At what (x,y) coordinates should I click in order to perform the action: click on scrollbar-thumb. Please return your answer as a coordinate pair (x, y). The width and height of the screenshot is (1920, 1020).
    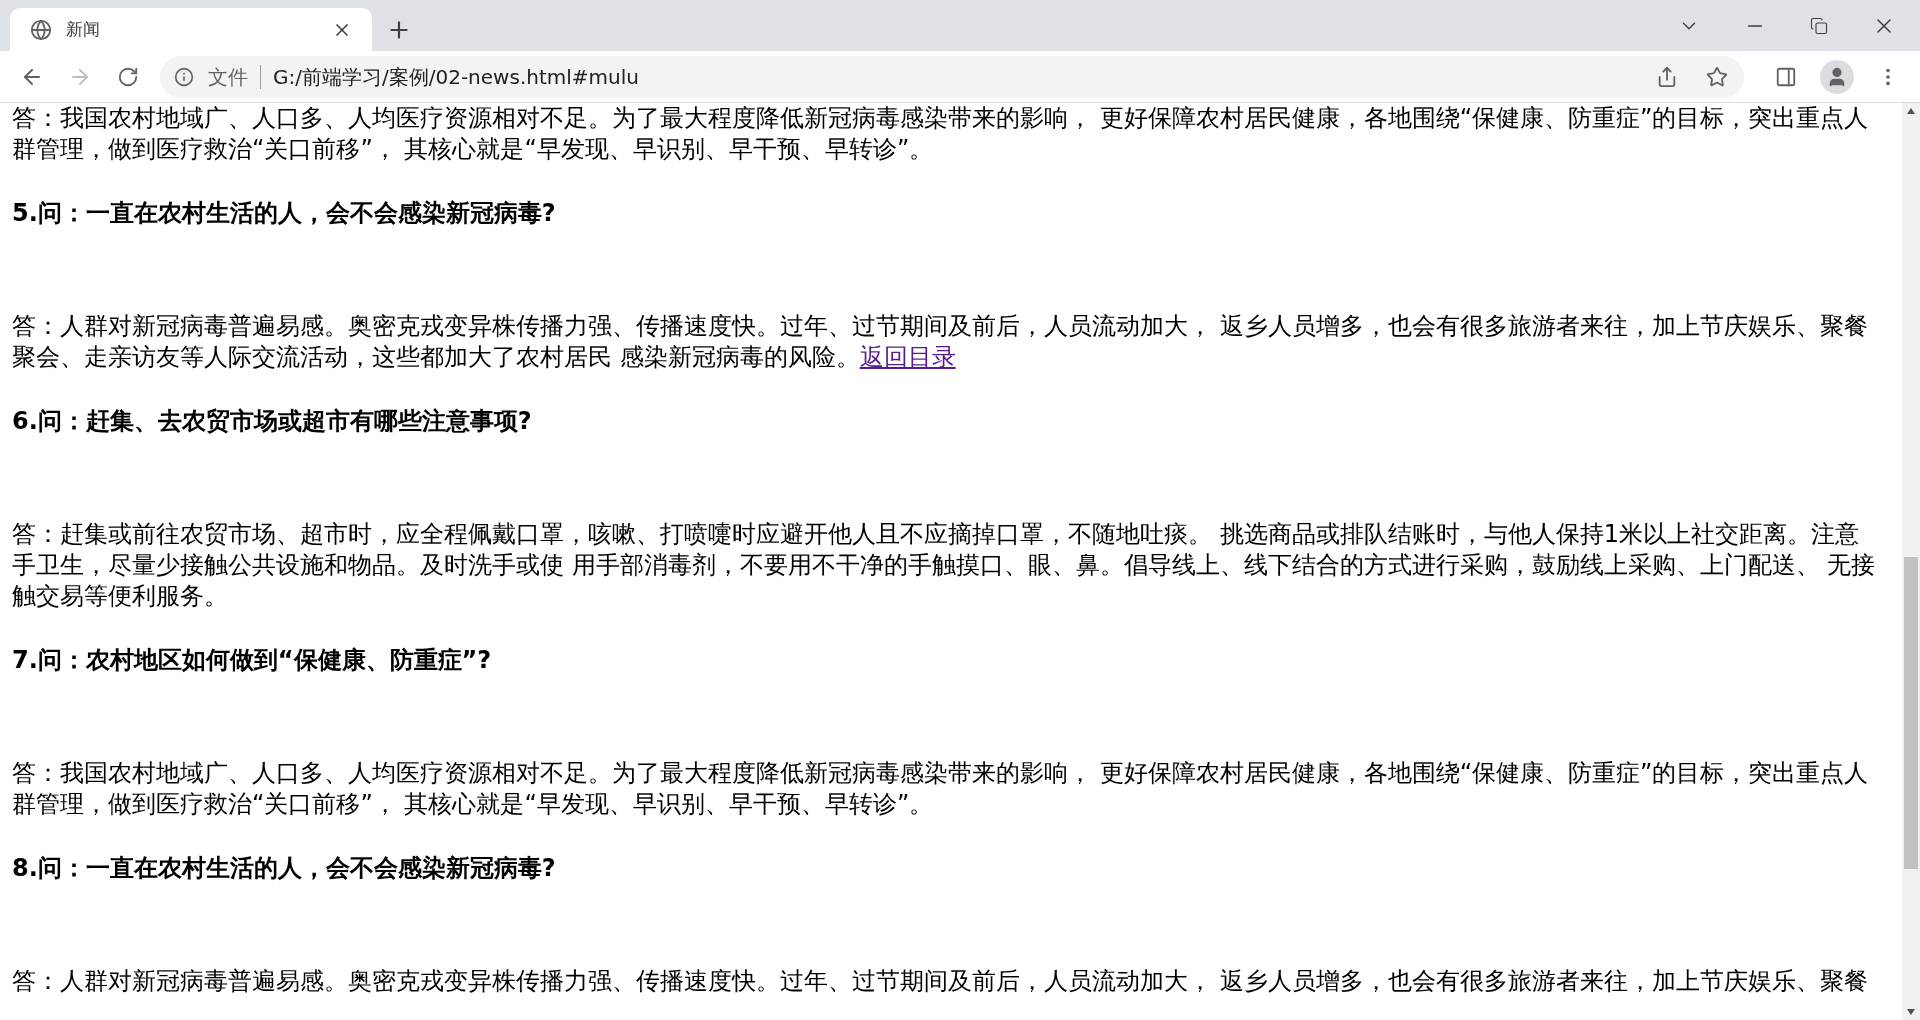
    Looking at the image, I should click on (1911, 713).